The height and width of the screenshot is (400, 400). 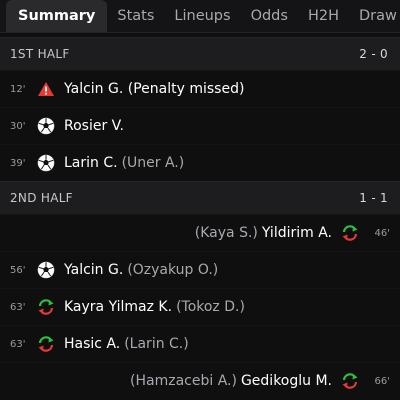 What do you see at coordinates (200, 53) in the screenshot?
I see `first-half-header: 1ST HALF 2 - 0` at bounding box center [200, 53].